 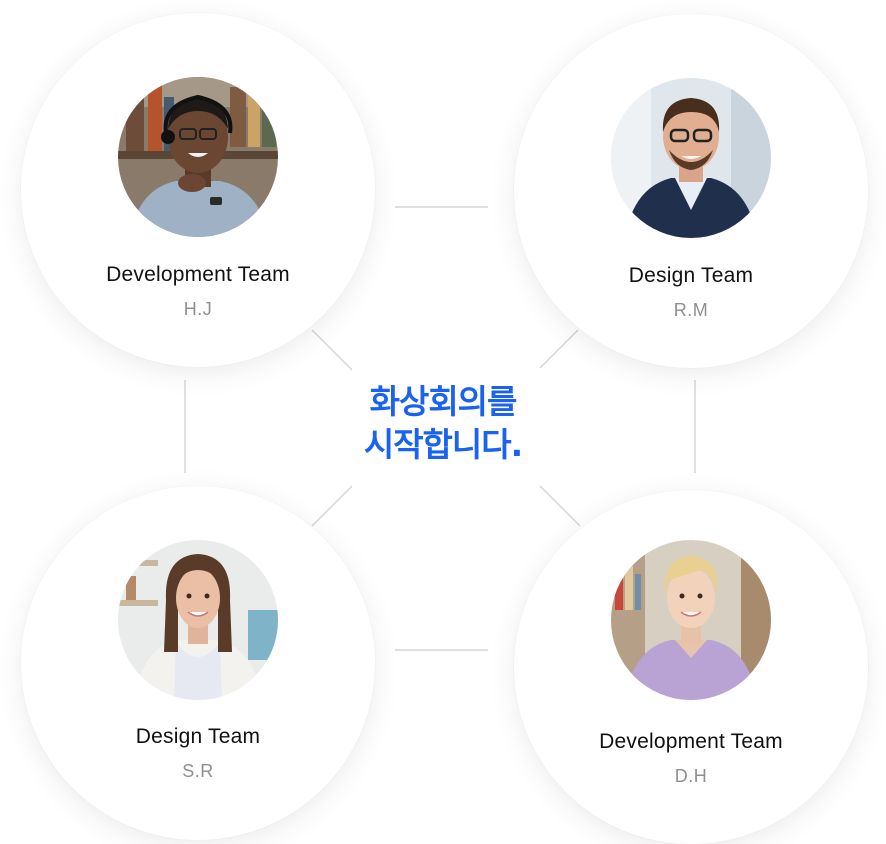 What do you see at coordinates (691, 776) in the screenshot?
I see `participant-initials: D.H` at bounding box center [691, 776].